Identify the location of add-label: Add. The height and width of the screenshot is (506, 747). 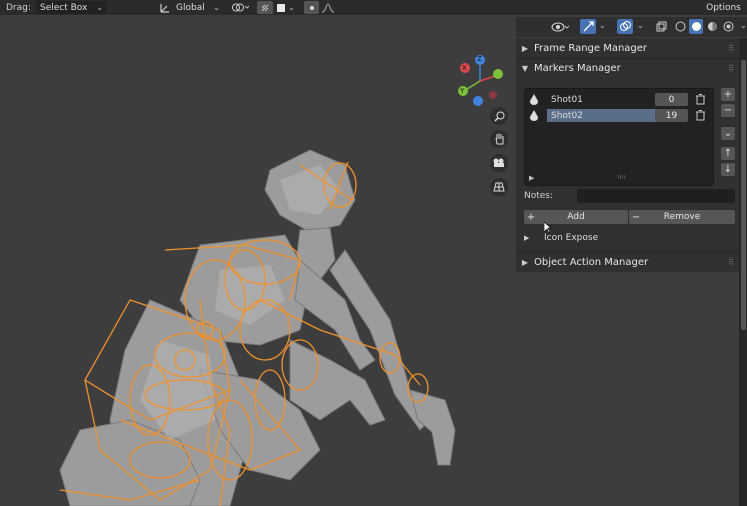
(576, 217).